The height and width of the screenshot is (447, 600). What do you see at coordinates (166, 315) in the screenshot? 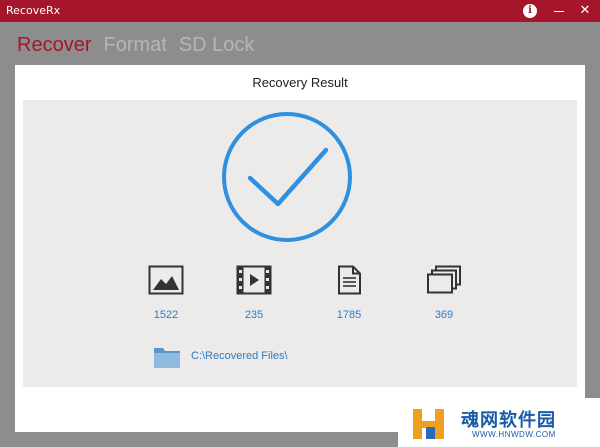
I see `photo-count: 1522` at bounding box center [166, 315].